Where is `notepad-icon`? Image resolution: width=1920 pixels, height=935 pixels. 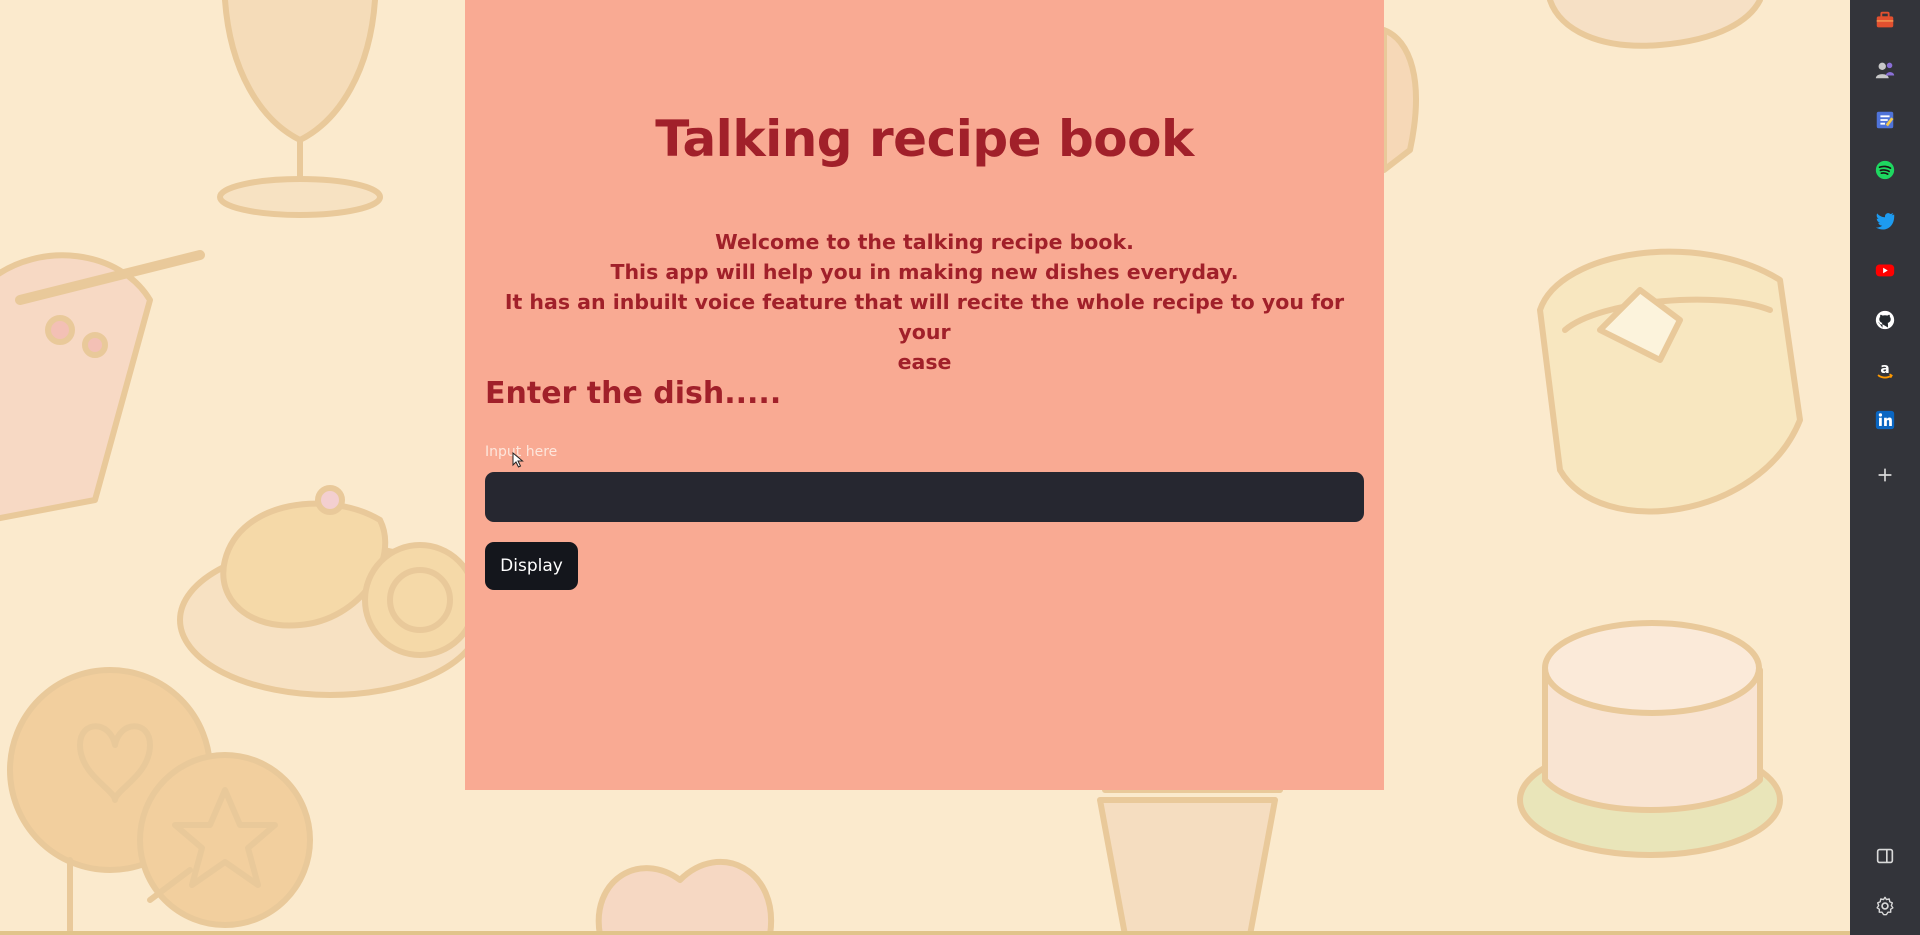
notepad-icon is located at coordinates (1885, 120).